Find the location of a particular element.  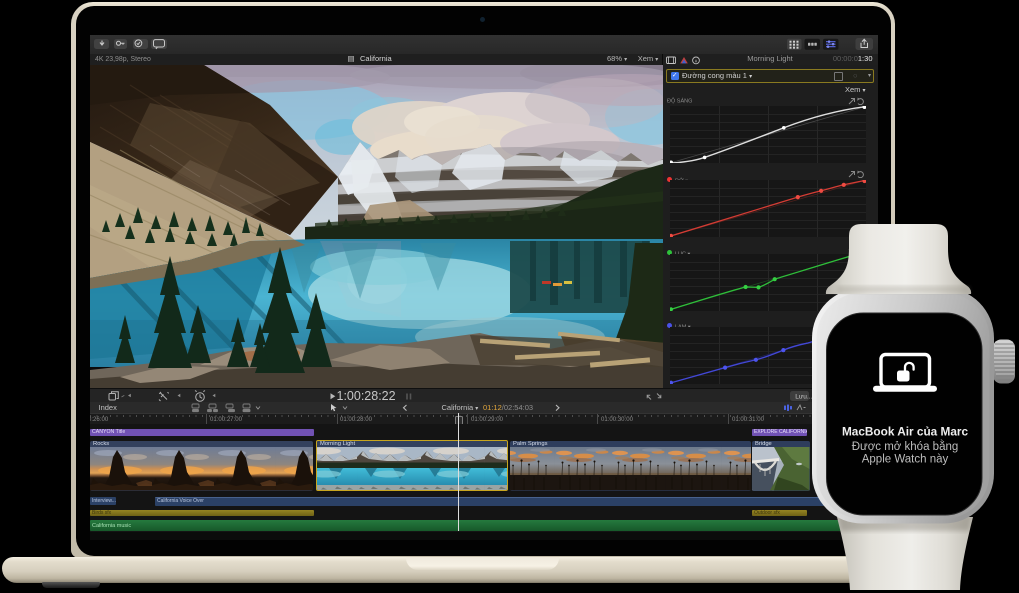

svg-text: Được mở khóa bằng is located at coordinates (905, 446).